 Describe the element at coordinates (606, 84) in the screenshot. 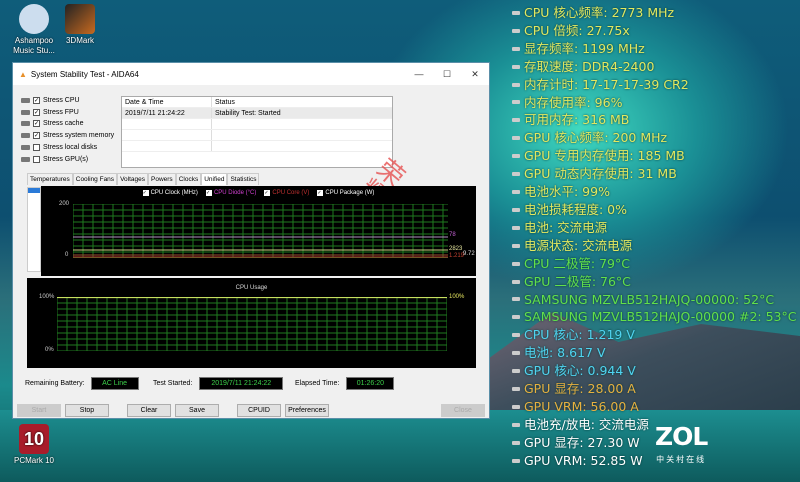

I see `sensor-text: 内存计时: 17-17-17-39 CR2` at that location.